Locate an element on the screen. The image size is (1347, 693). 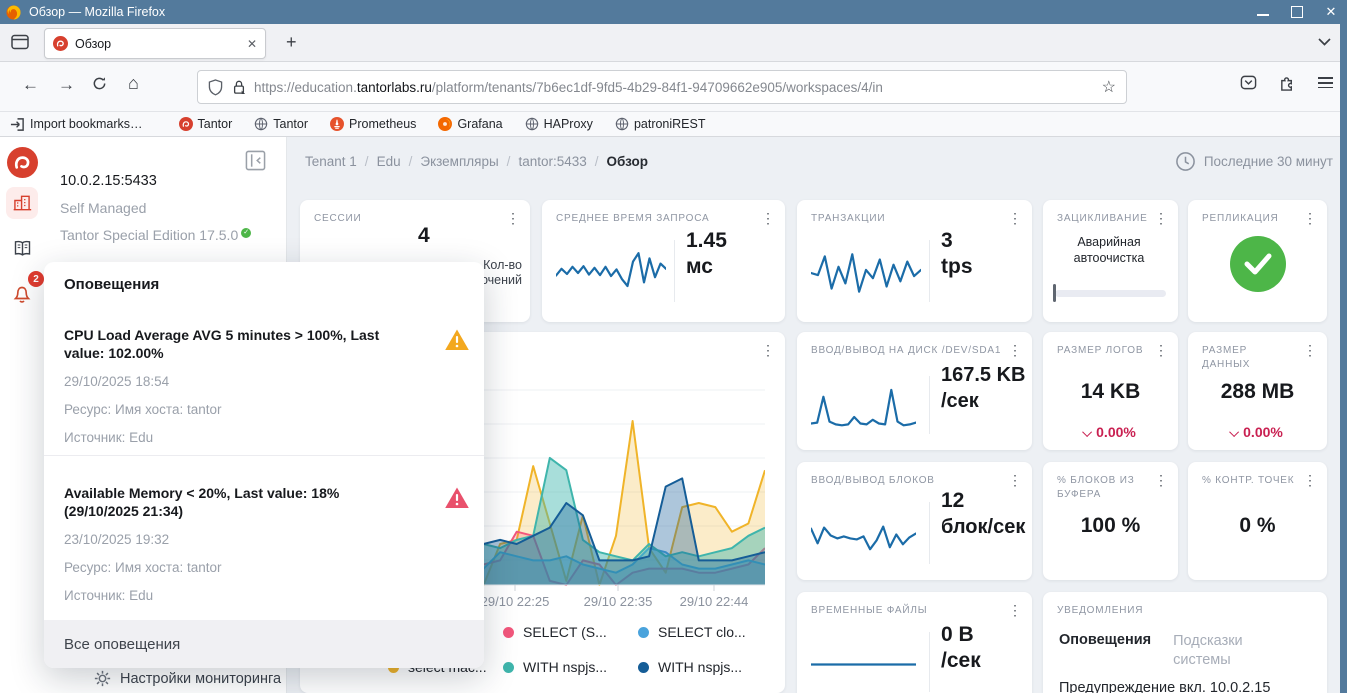
grafana-icon is located at coordinates (445, 124).